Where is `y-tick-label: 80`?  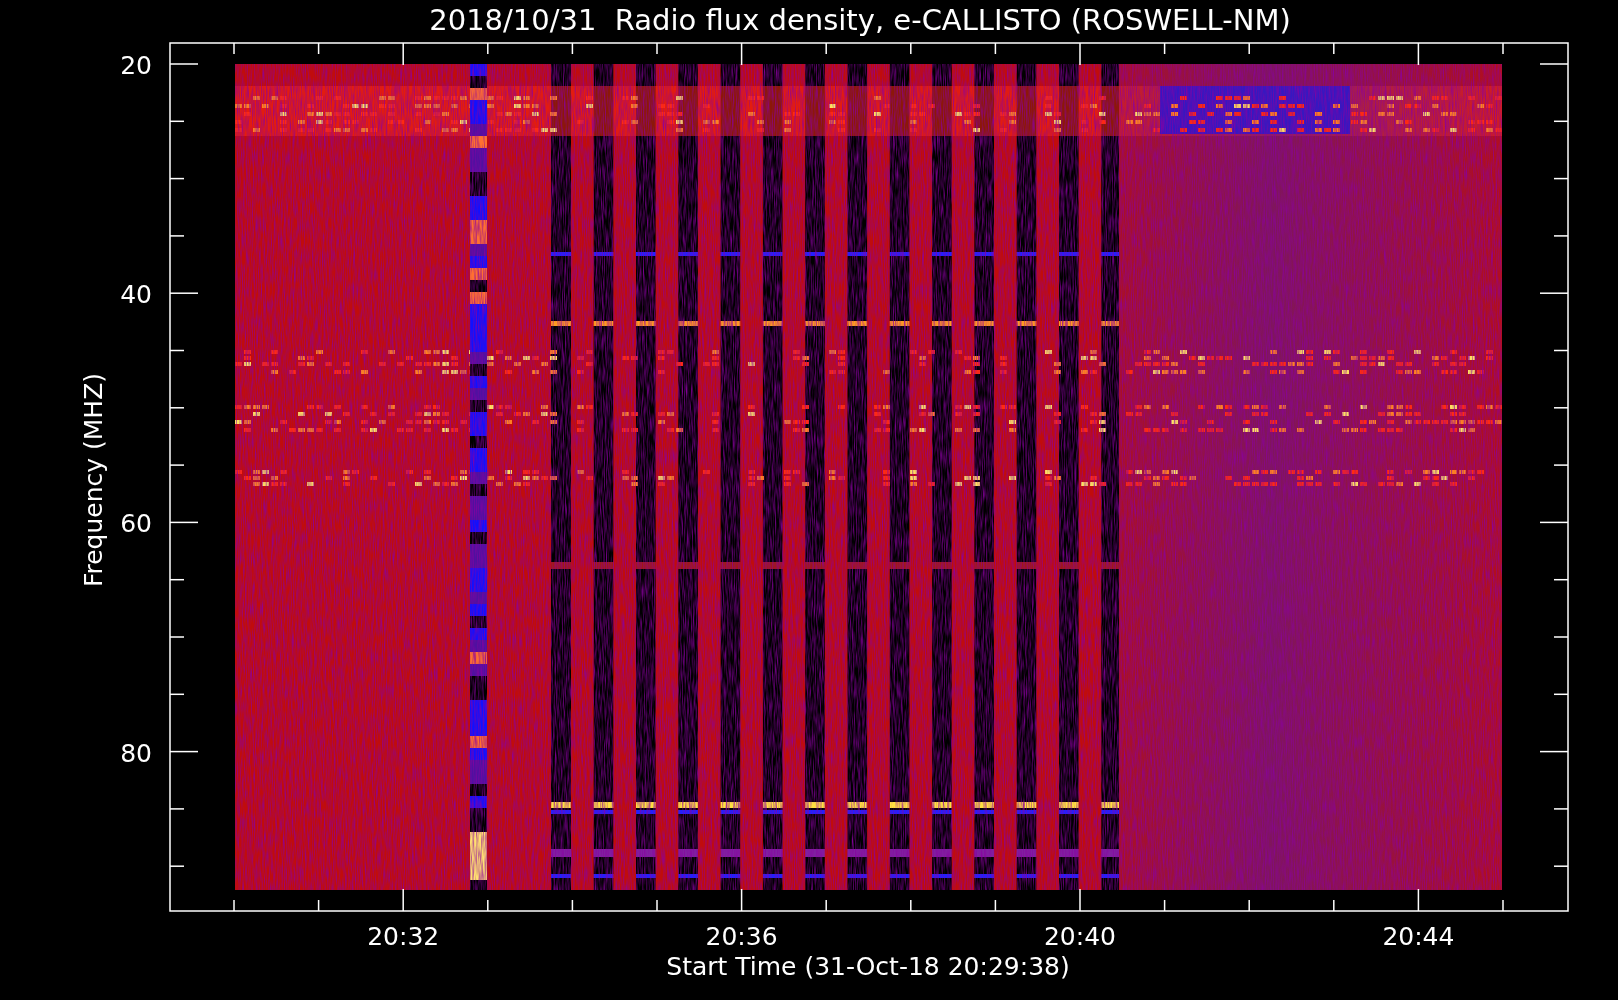 y-tick-label: 80 is located at coordinates (136, 753).